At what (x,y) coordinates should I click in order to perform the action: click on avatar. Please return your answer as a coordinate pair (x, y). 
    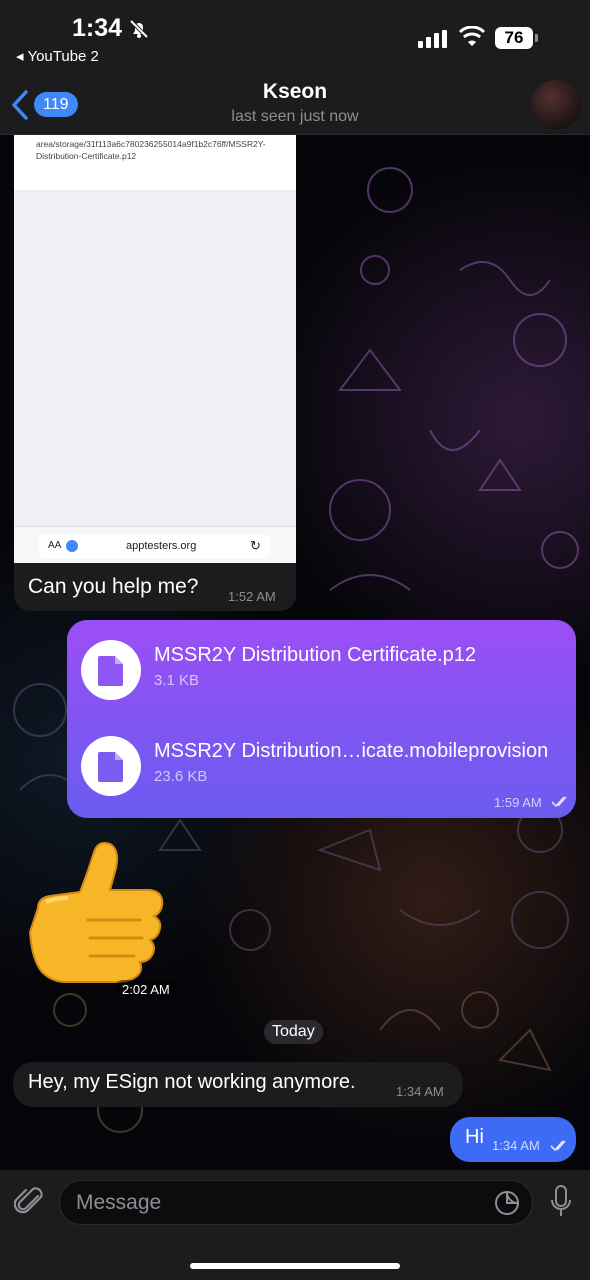
    Looking at the image, I should click on (556, 105).